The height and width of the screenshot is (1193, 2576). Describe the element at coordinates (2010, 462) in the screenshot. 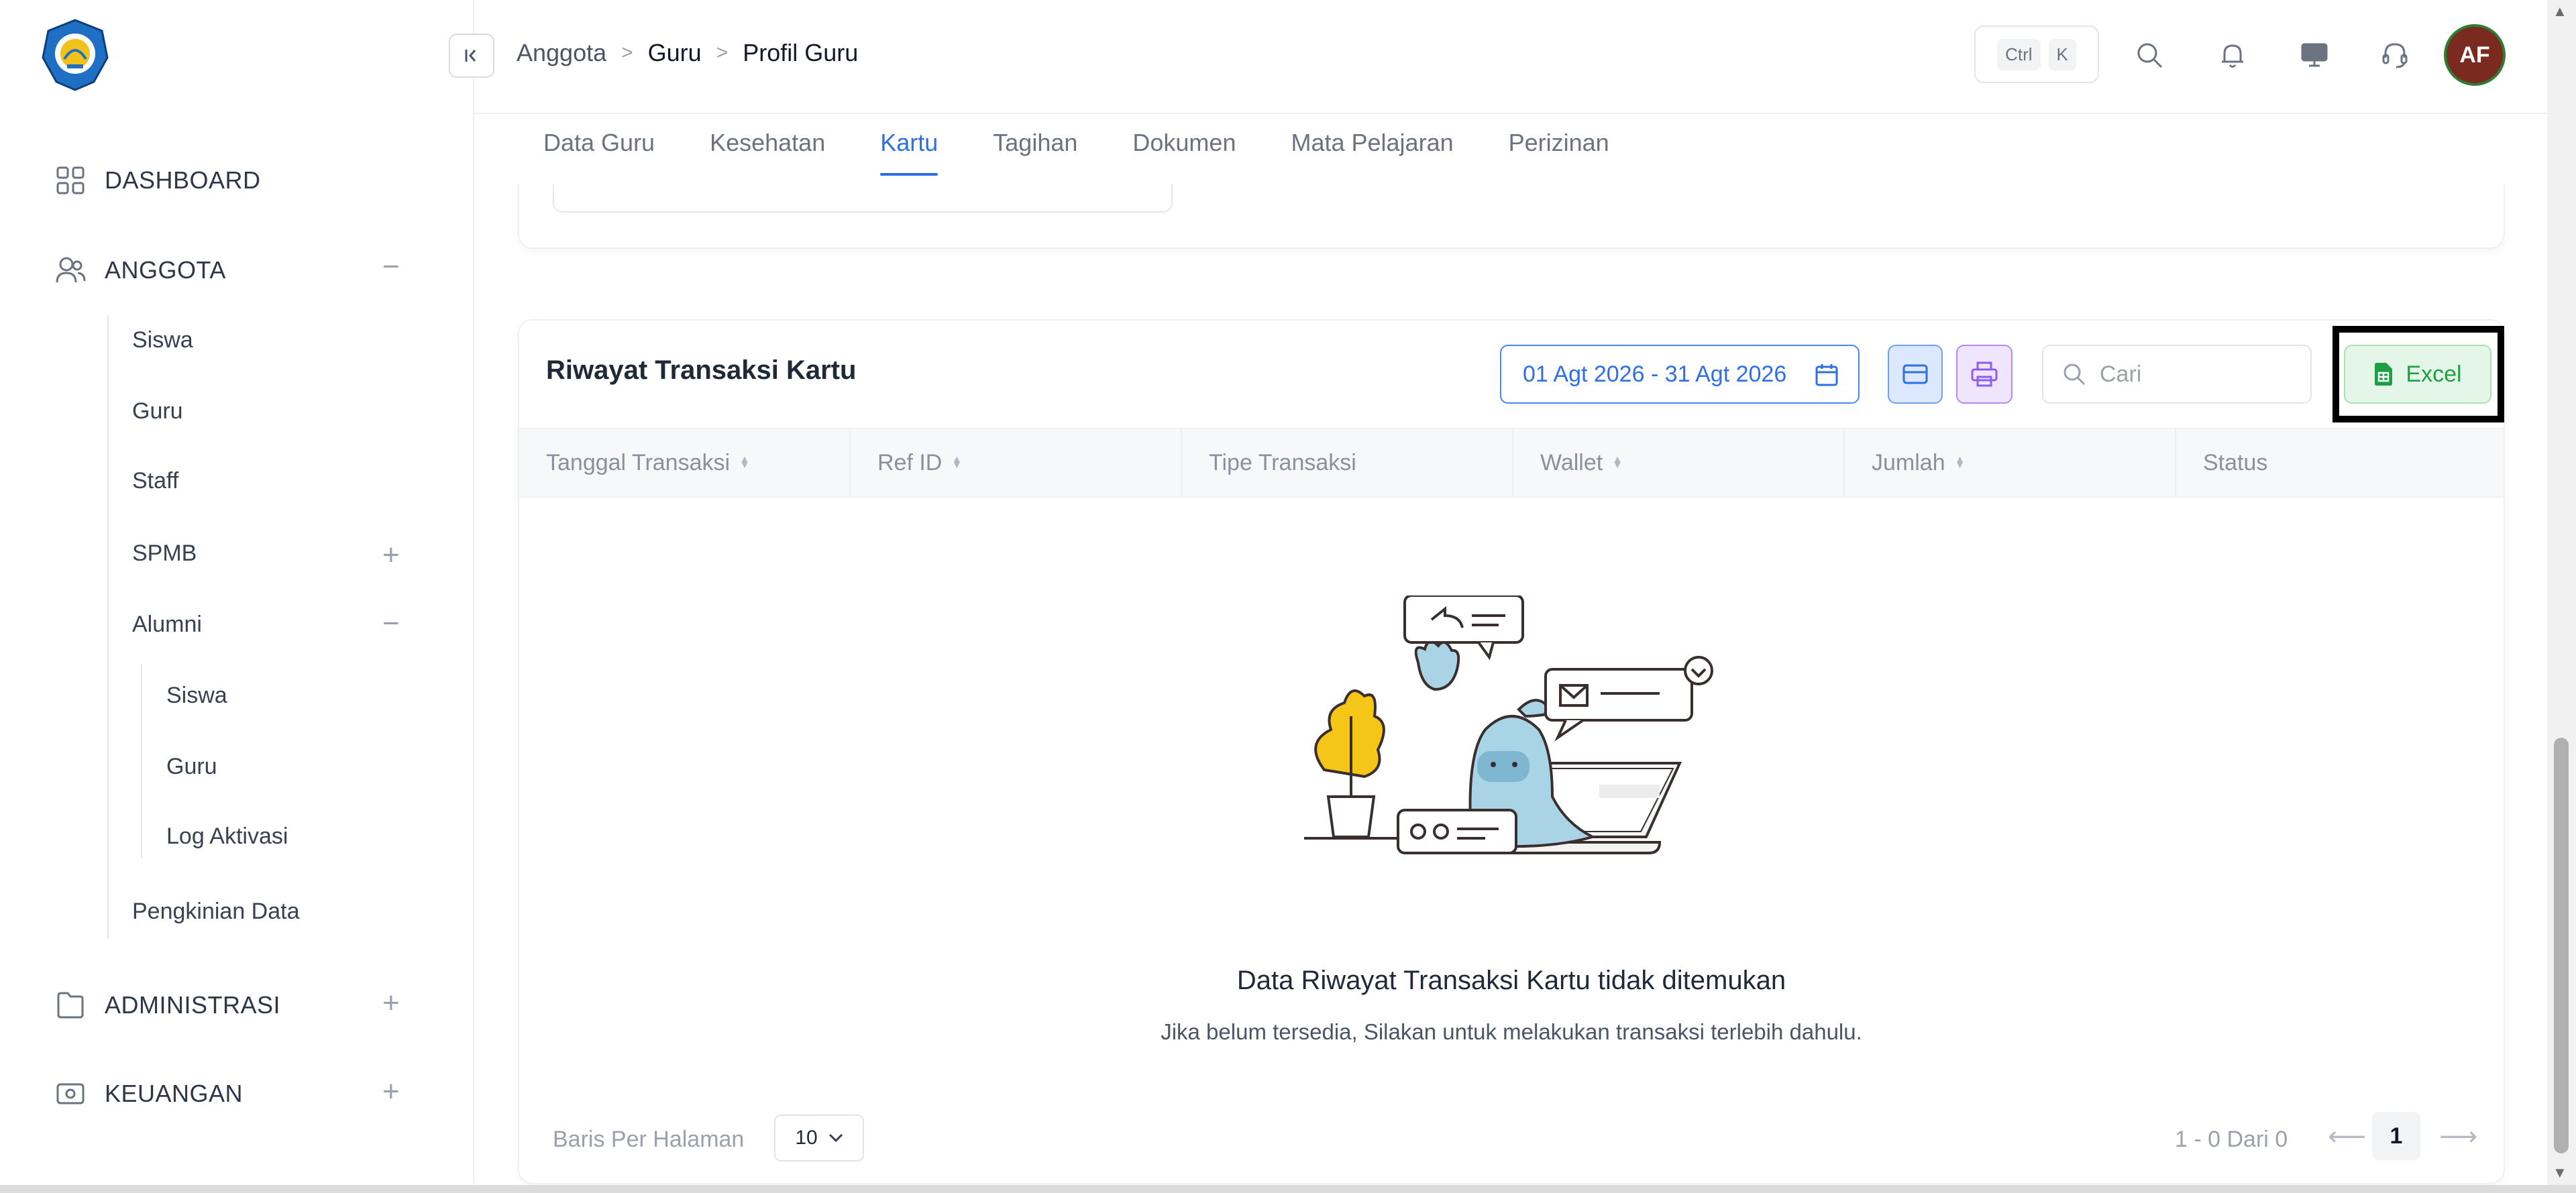

I see `column-jumlah: Jumlah ▲ ▼` at that location.